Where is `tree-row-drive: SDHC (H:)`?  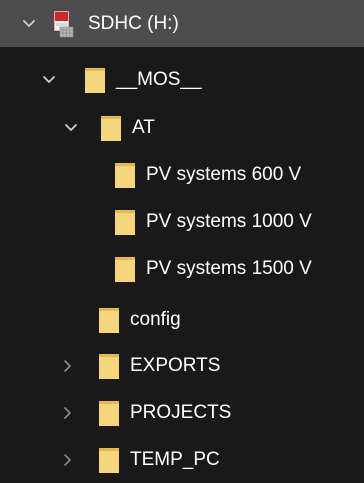
tree-row-drive: SDHC (H:) is located at coordinates (182, 23).